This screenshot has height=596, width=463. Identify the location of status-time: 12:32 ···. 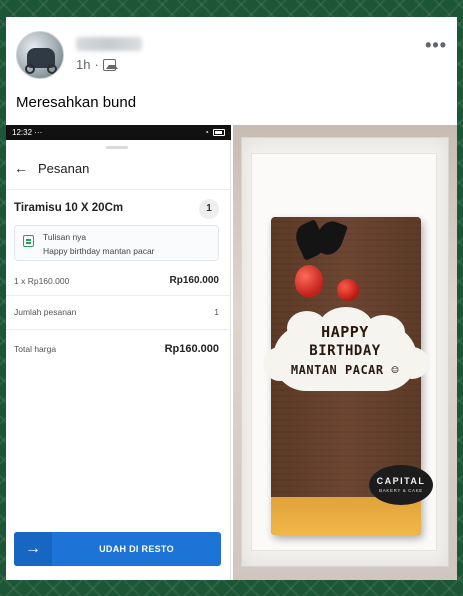
(27, 132).